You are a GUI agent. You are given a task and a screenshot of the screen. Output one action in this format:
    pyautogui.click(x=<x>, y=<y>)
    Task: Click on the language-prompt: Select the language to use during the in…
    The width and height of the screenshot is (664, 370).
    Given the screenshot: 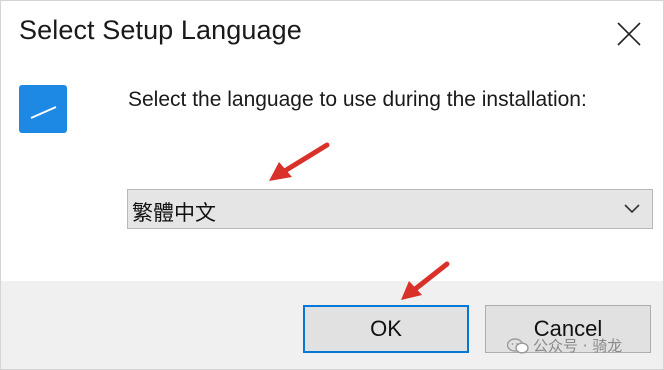 What is the action you would take?
    pyautogui.click(x=357, y=99)
    